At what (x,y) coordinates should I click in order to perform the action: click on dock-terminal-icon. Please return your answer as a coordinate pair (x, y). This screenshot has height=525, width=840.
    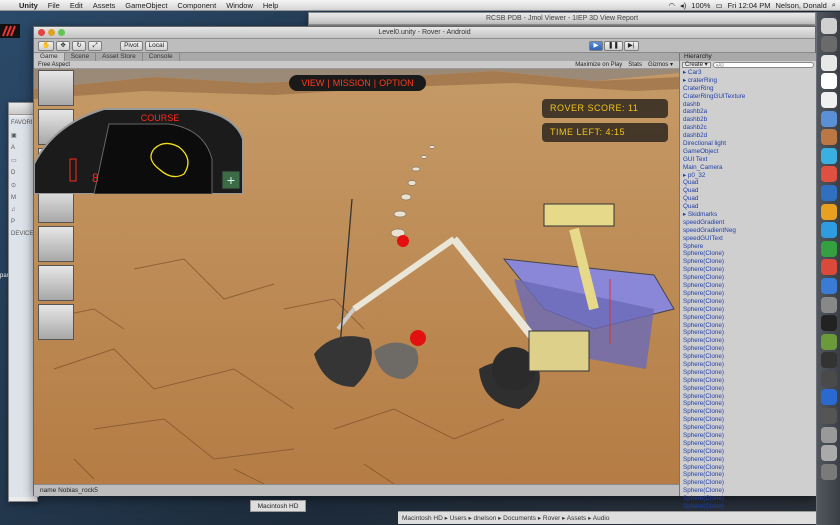
    Looking at the image, I should click on (828, 304).